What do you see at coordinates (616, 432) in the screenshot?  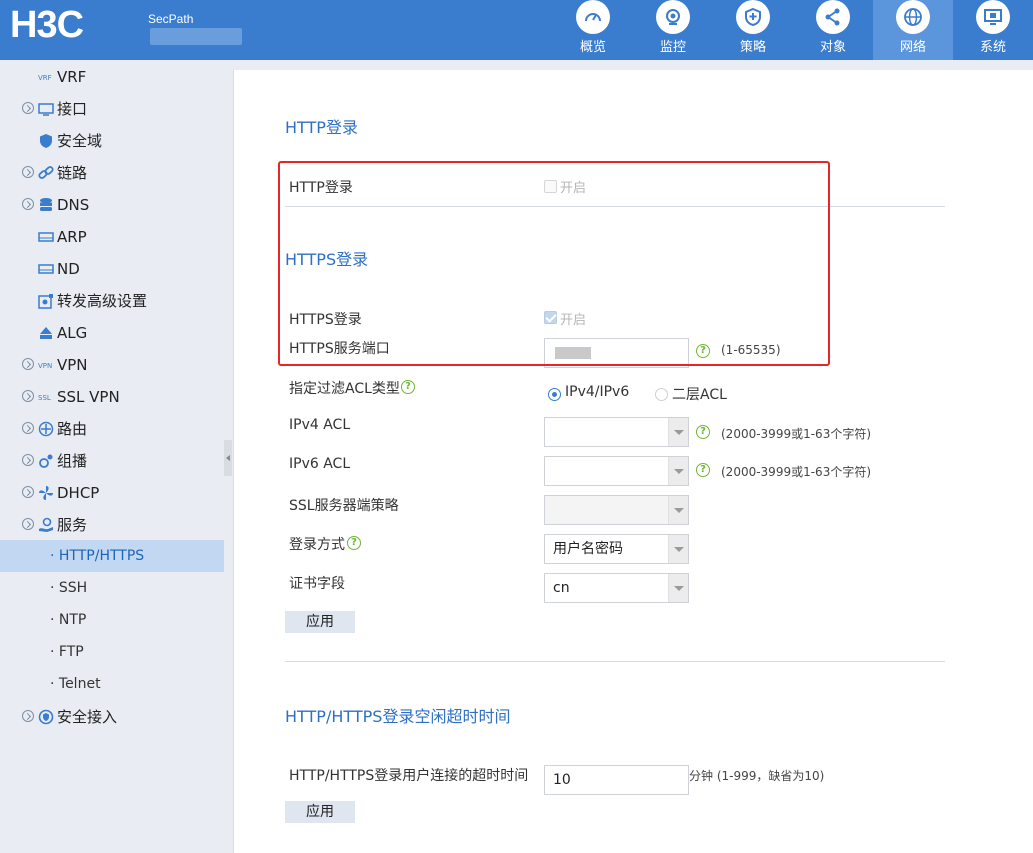 I see `ipv4-acl-select` at bounding box center [616, 432].